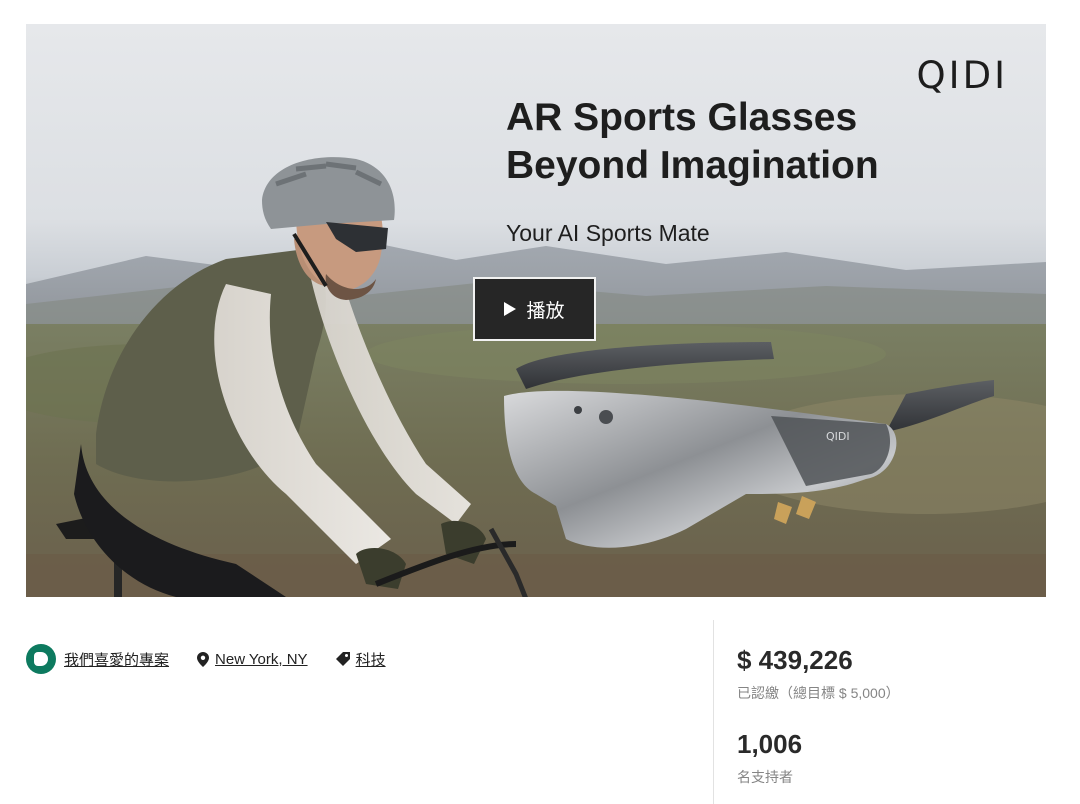  Describe the element at coordinates (746, 142) in the screenshot. I see `hero-headline: AR Sports Glasses Beyond Imagination` at that location.